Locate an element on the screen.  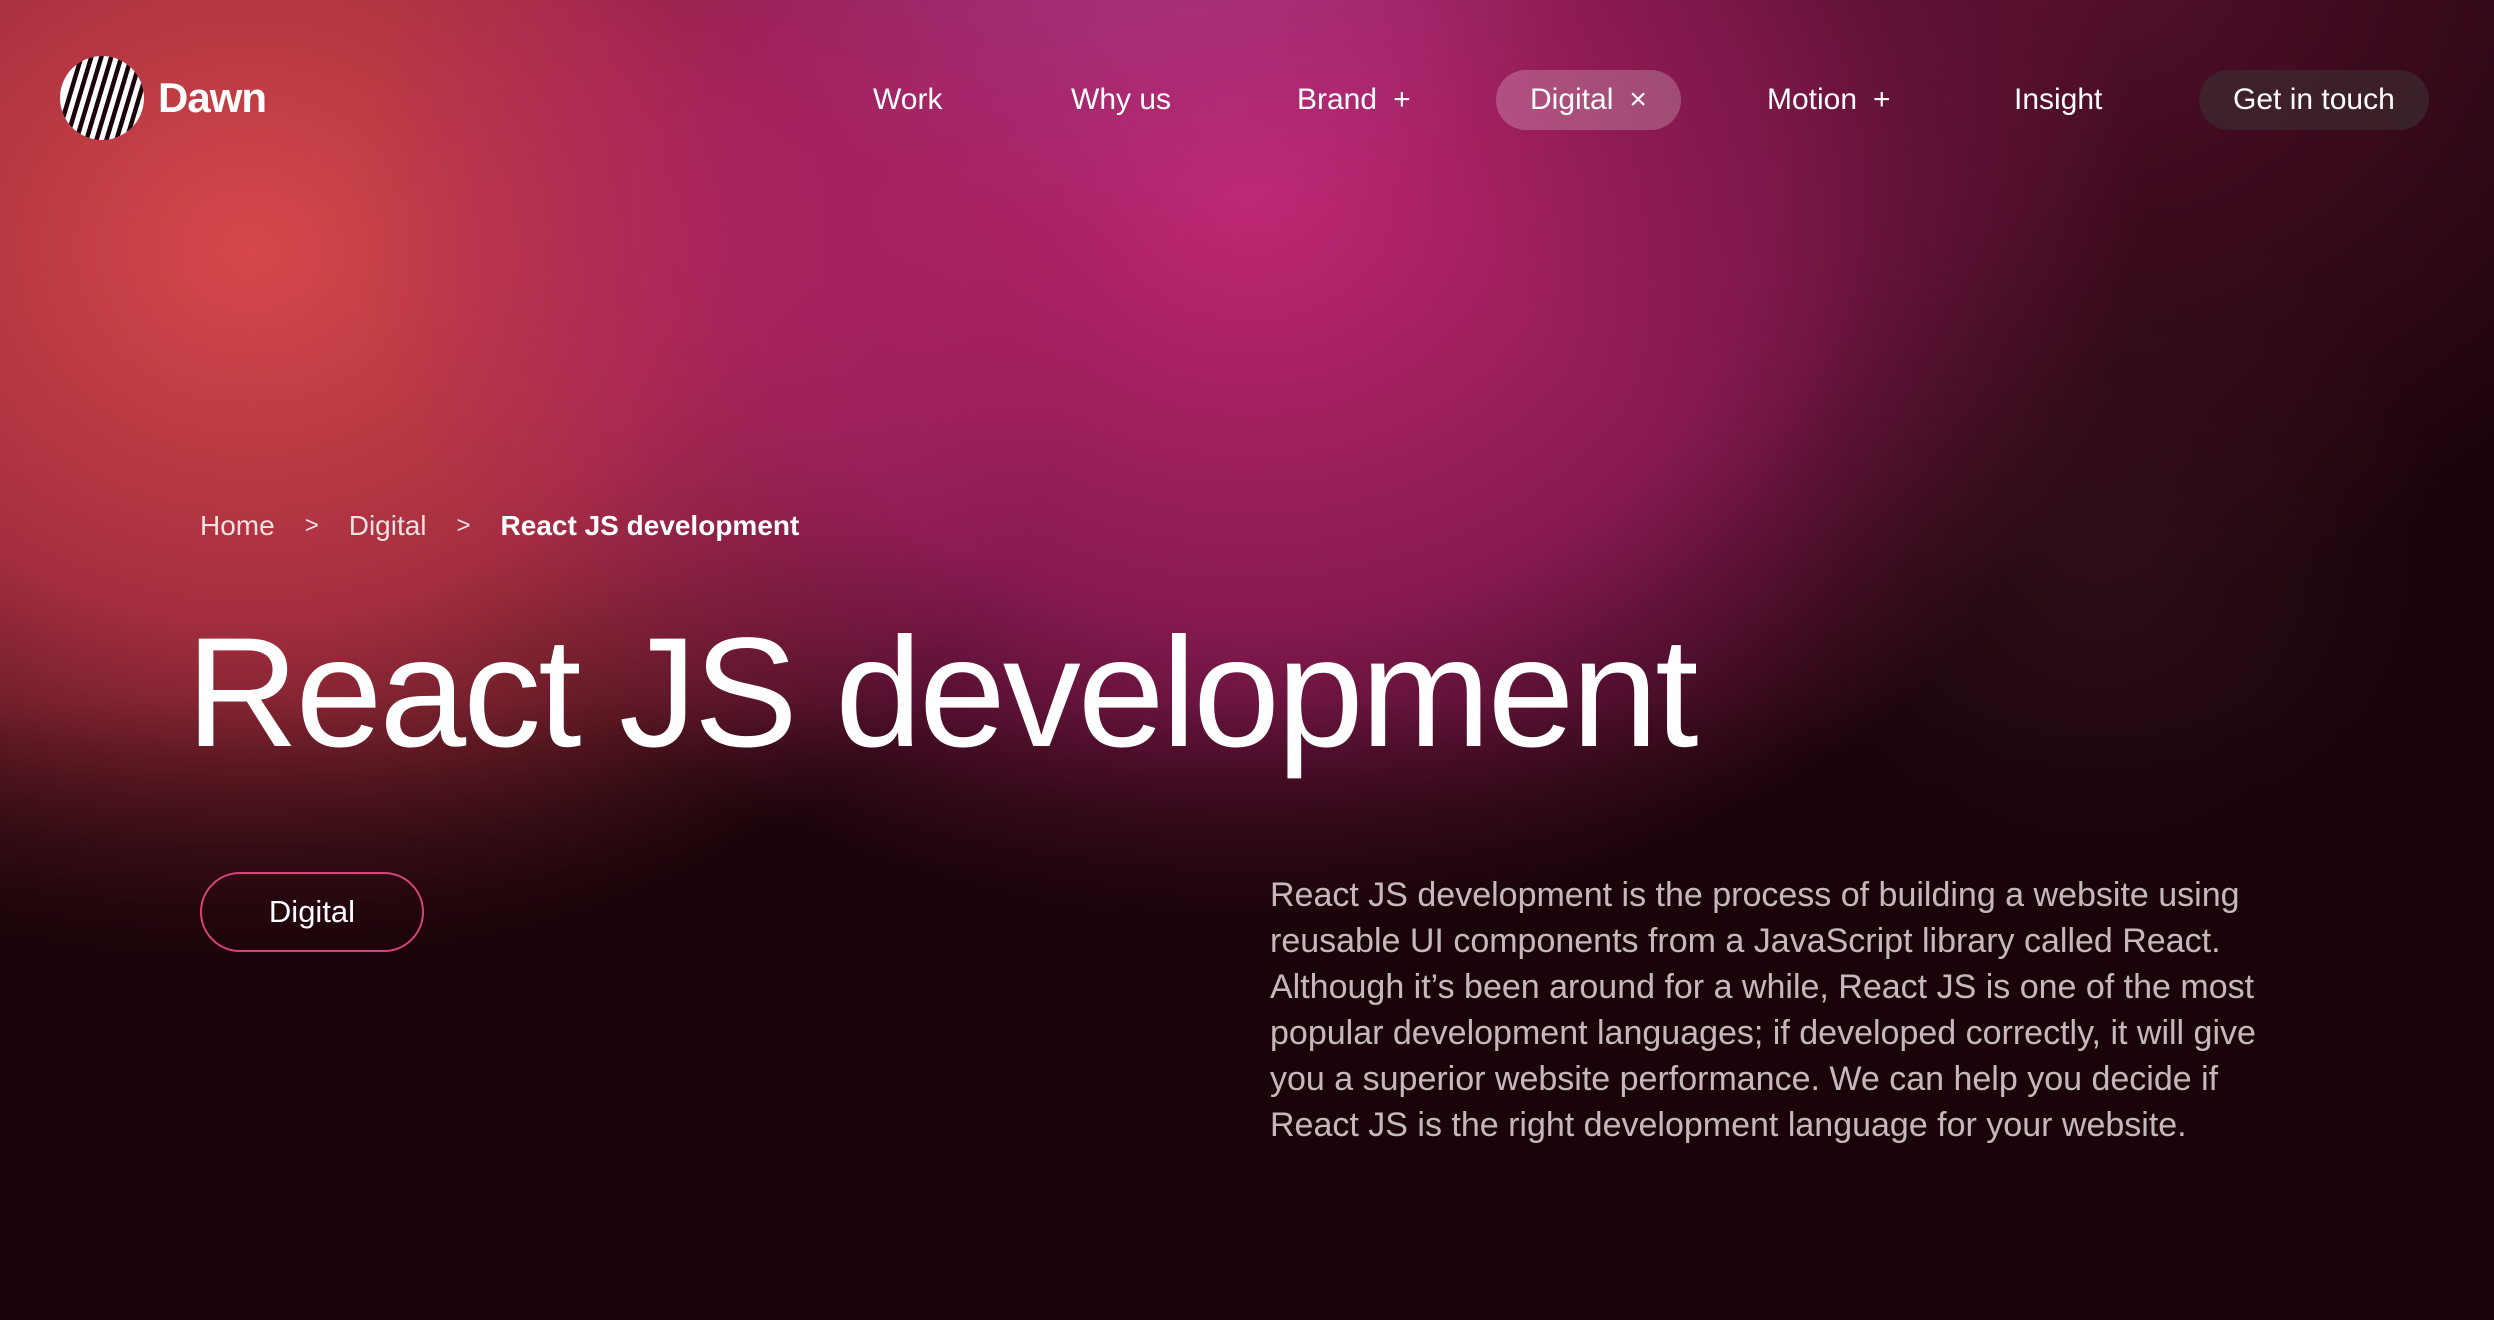
nav-item-why-us: Why us is located at coordinates (1121, 100).